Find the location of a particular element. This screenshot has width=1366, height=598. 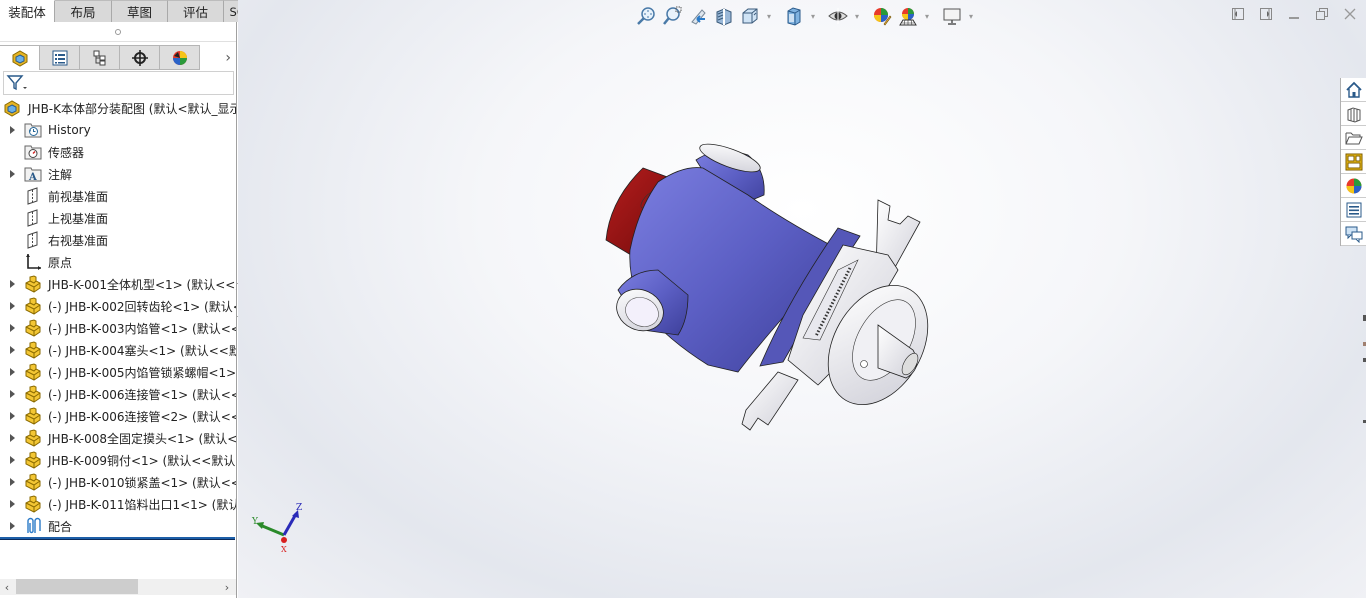

hide-show-items-dropdown: ▾ is located at coordinates (857, 16).